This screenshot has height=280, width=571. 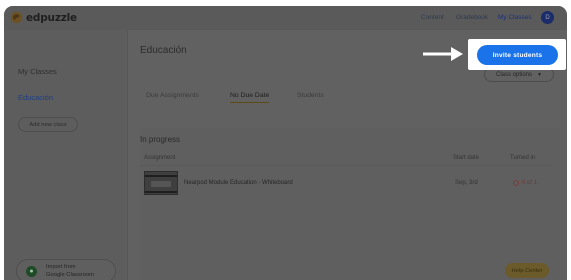 What do you see at coordinates (443, 54) in the screenshot?
I see `pointer-arrow-icon` at bounding box center [443, 54].